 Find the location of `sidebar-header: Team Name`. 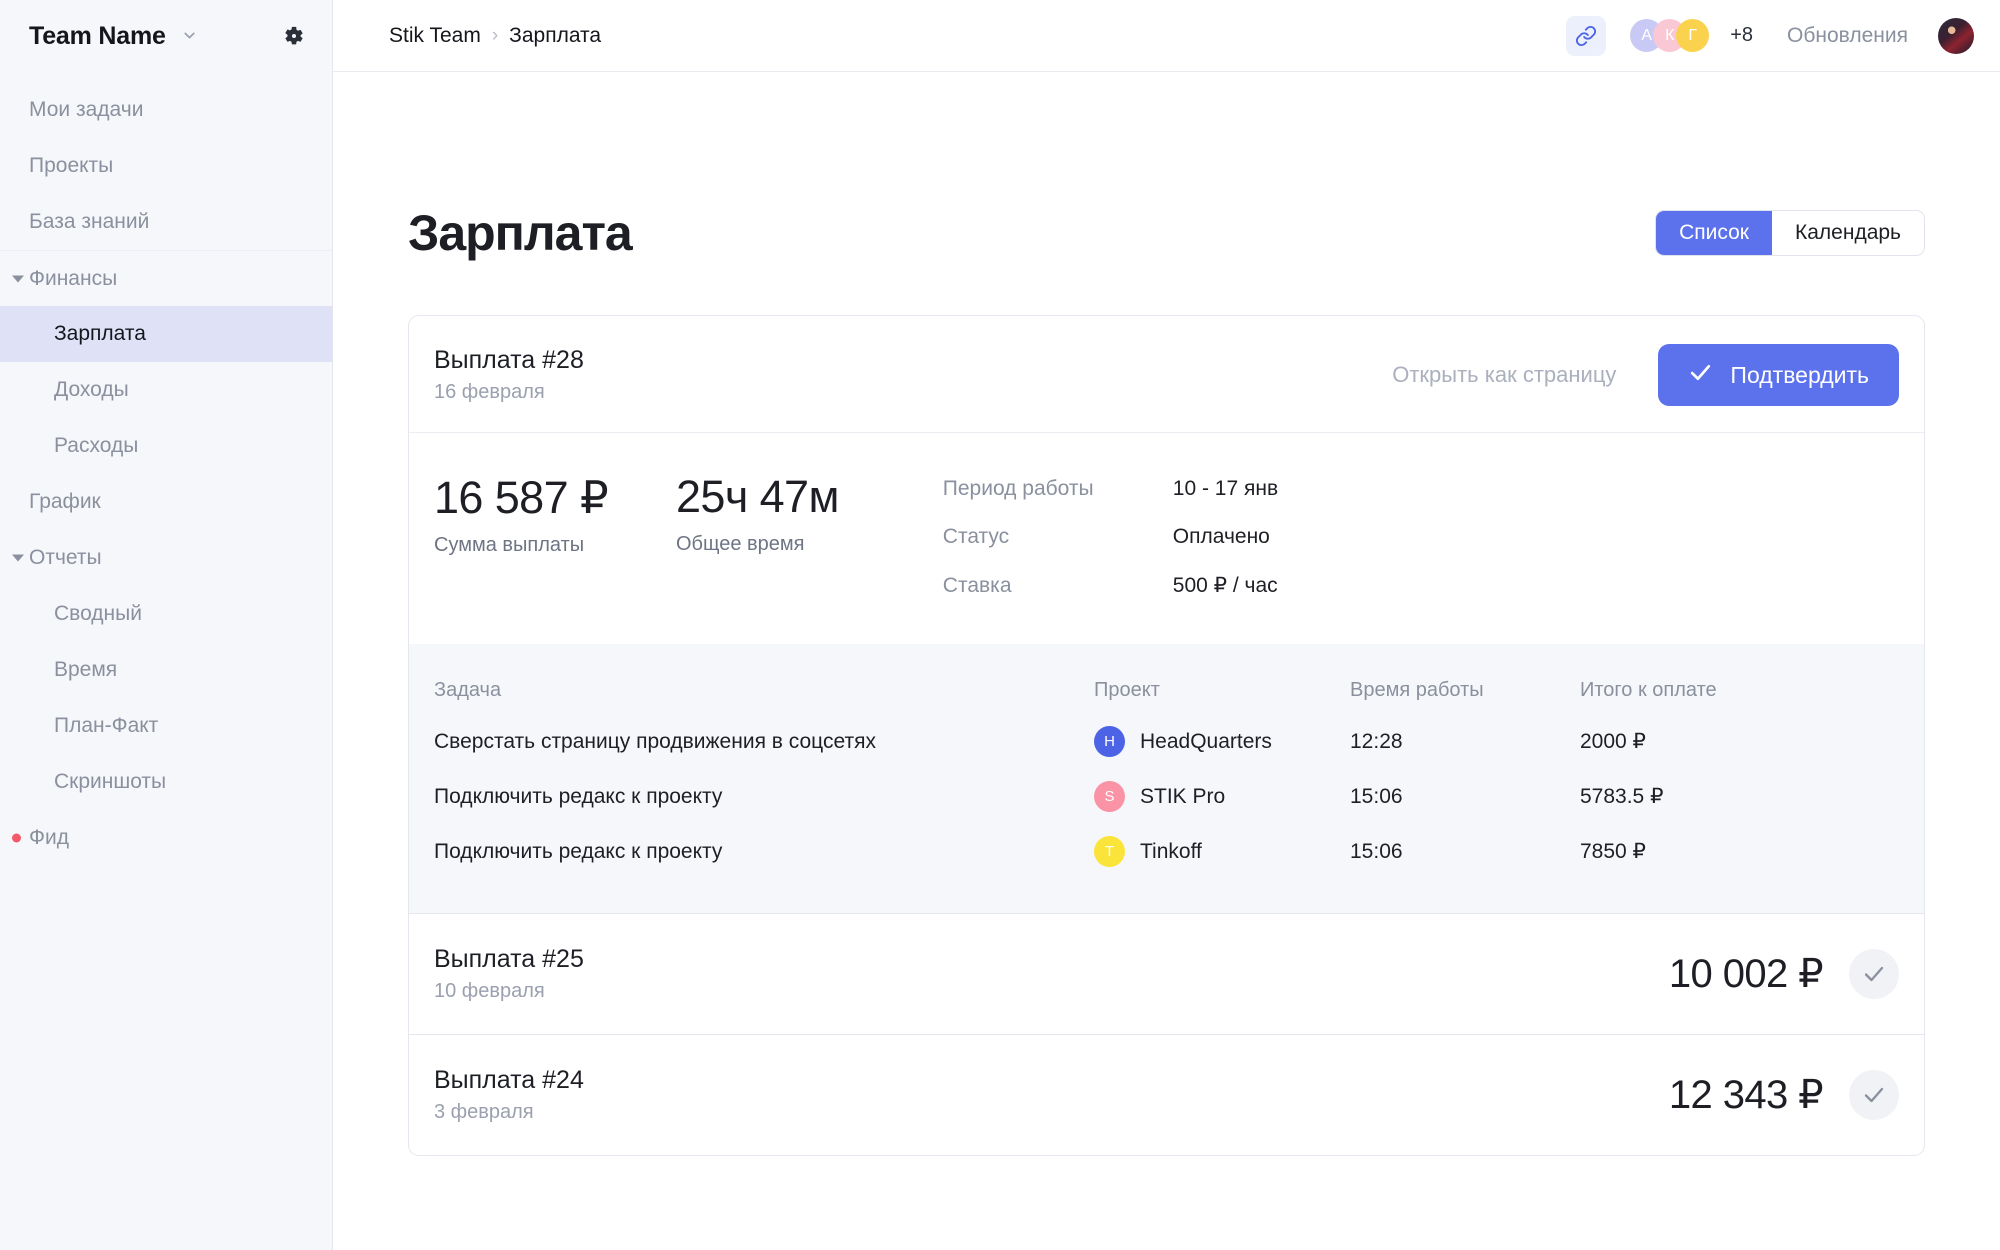

sidebar-header: Team Name is located at coordinates (166, 36).